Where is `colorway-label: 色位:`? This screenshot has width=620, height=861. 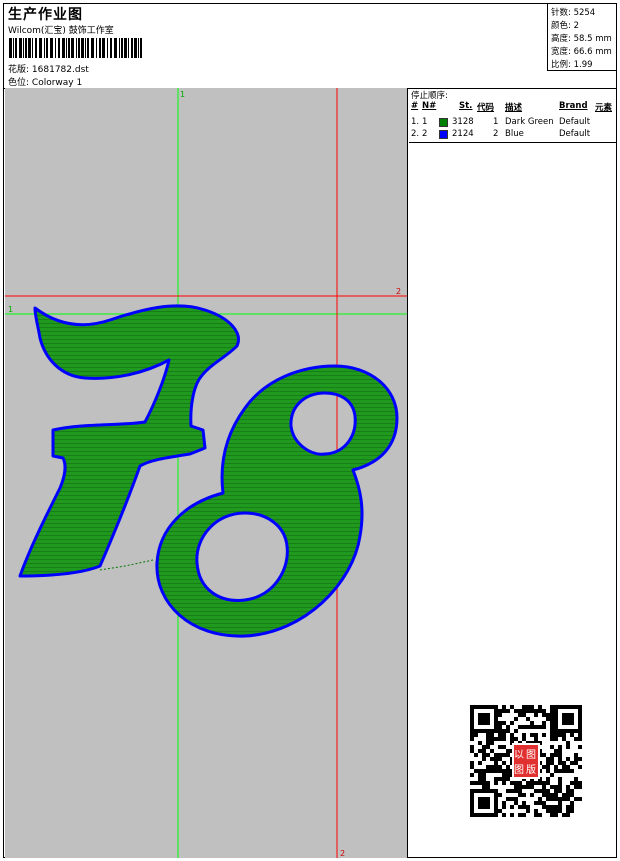 colorway-label: 色位: is located at coordinates (19, 83).